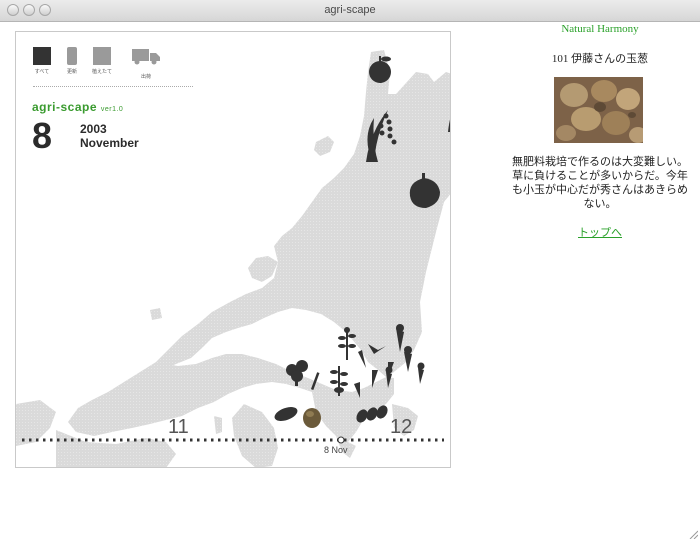  What do you see at coordinates (72, 56) in the screenshot?
I see `phone-icon` at bounding box center [72, 56].